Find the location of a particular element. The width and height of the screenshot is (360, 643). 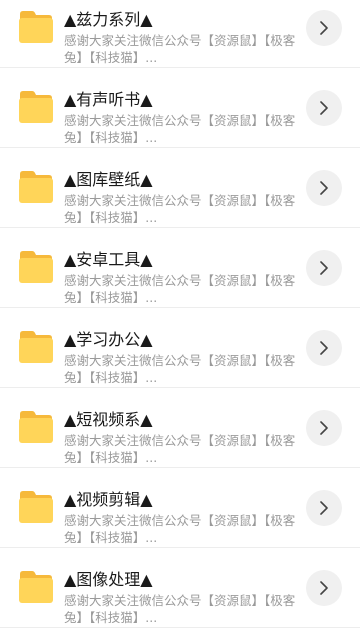

folder-title: ▲图像处理▲ is located at coordinates (108, 579).